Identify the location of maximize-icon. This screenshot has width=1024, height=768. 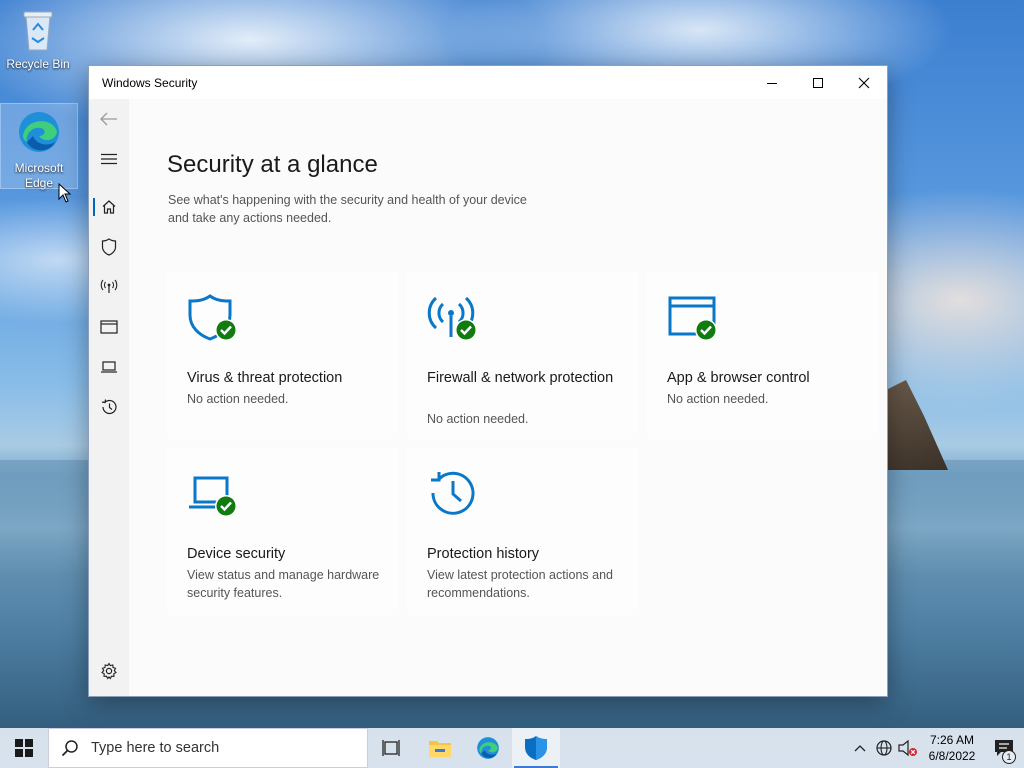
(818, 82).